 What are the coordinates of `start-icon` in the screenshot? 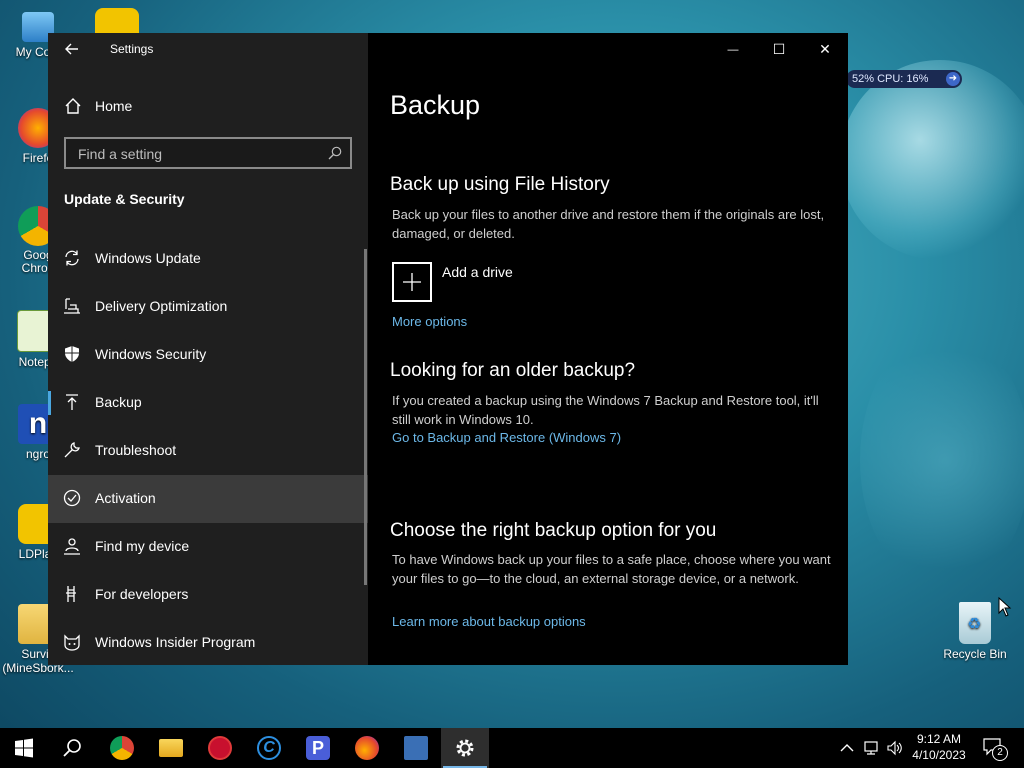 It's located at (24, 748).